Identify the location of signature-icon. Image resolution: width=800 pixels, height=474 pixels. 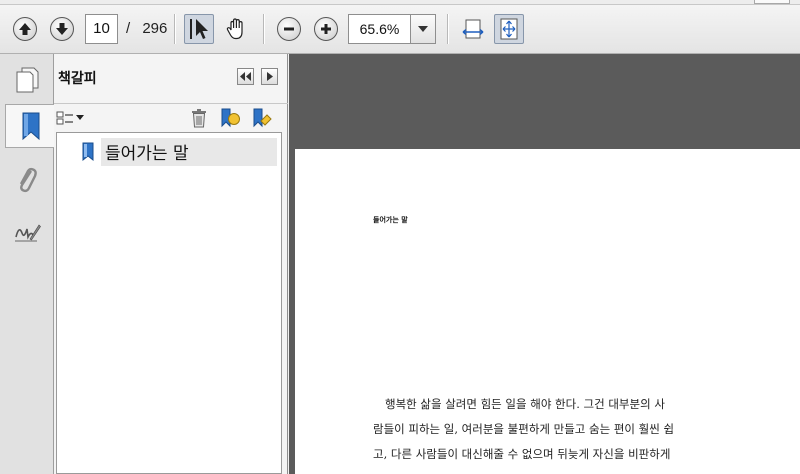
(28, 233).